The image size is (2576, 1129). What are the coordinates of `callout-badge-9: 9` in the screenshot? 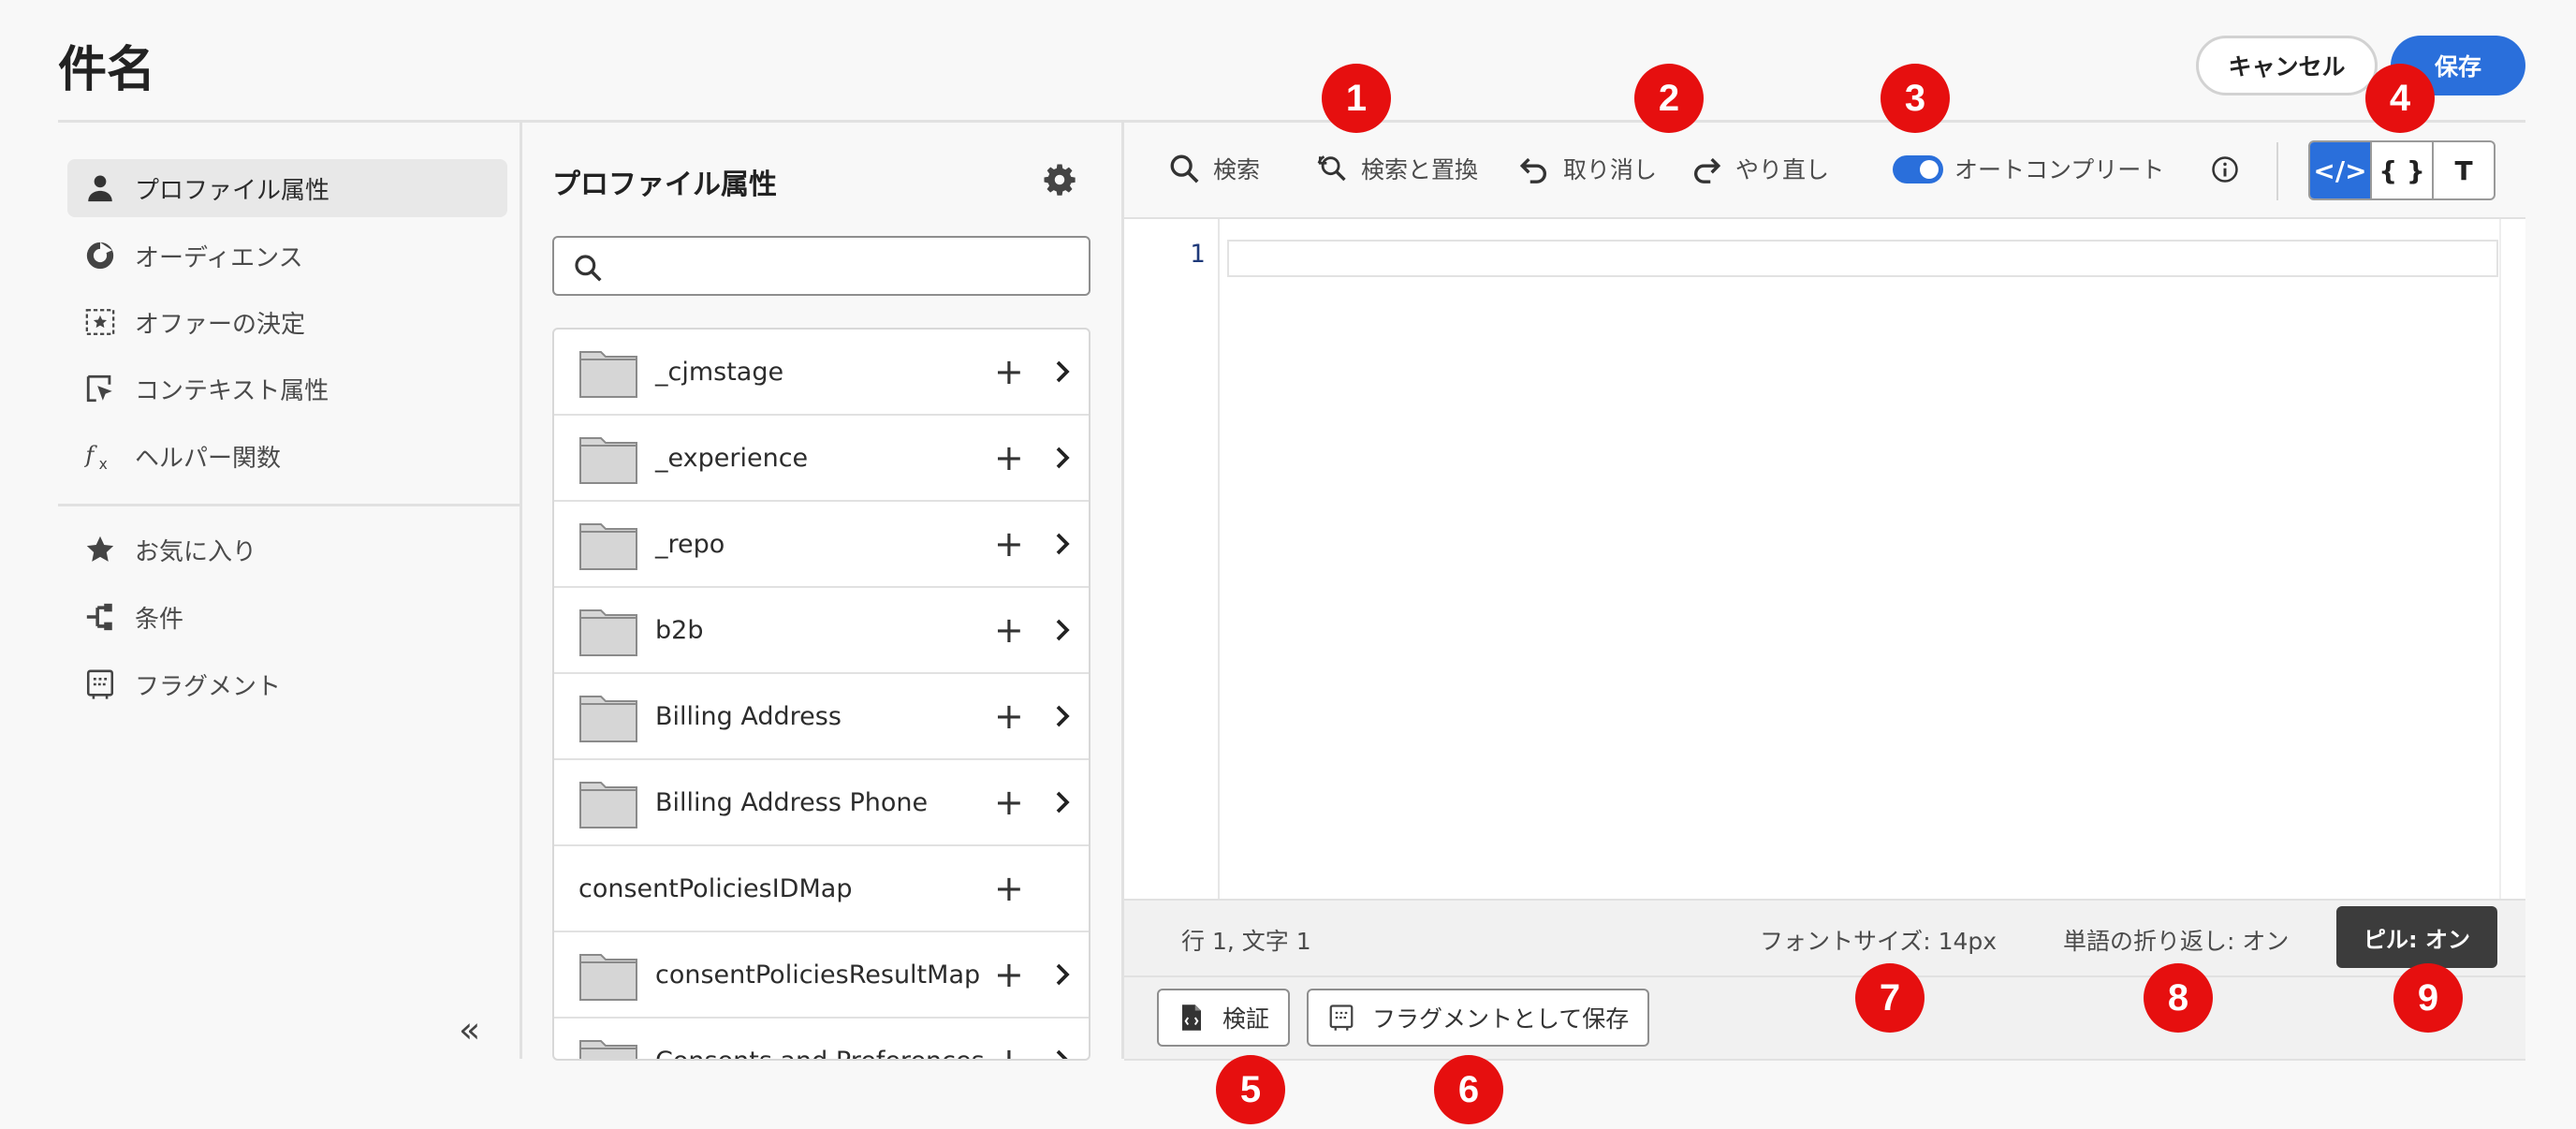 It's located at (2428, 998).